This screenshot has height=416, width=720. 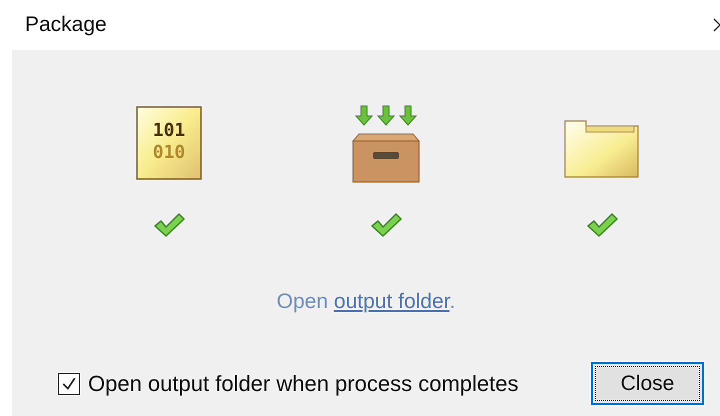 What do you see at coordinates (66, 25) in the screenshot?
I see `window-title: Package` at bounding box center [66, 25].